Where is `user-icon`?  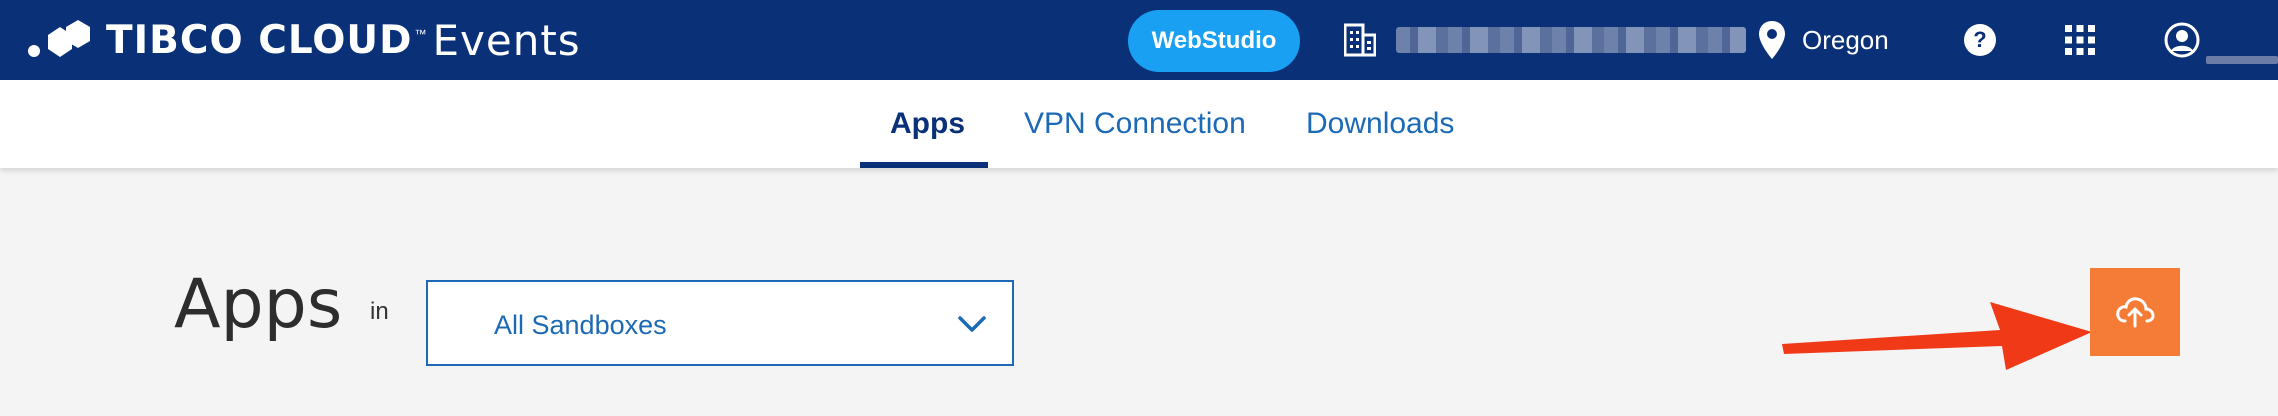
user-icon is located at coordinates (2182, 40).